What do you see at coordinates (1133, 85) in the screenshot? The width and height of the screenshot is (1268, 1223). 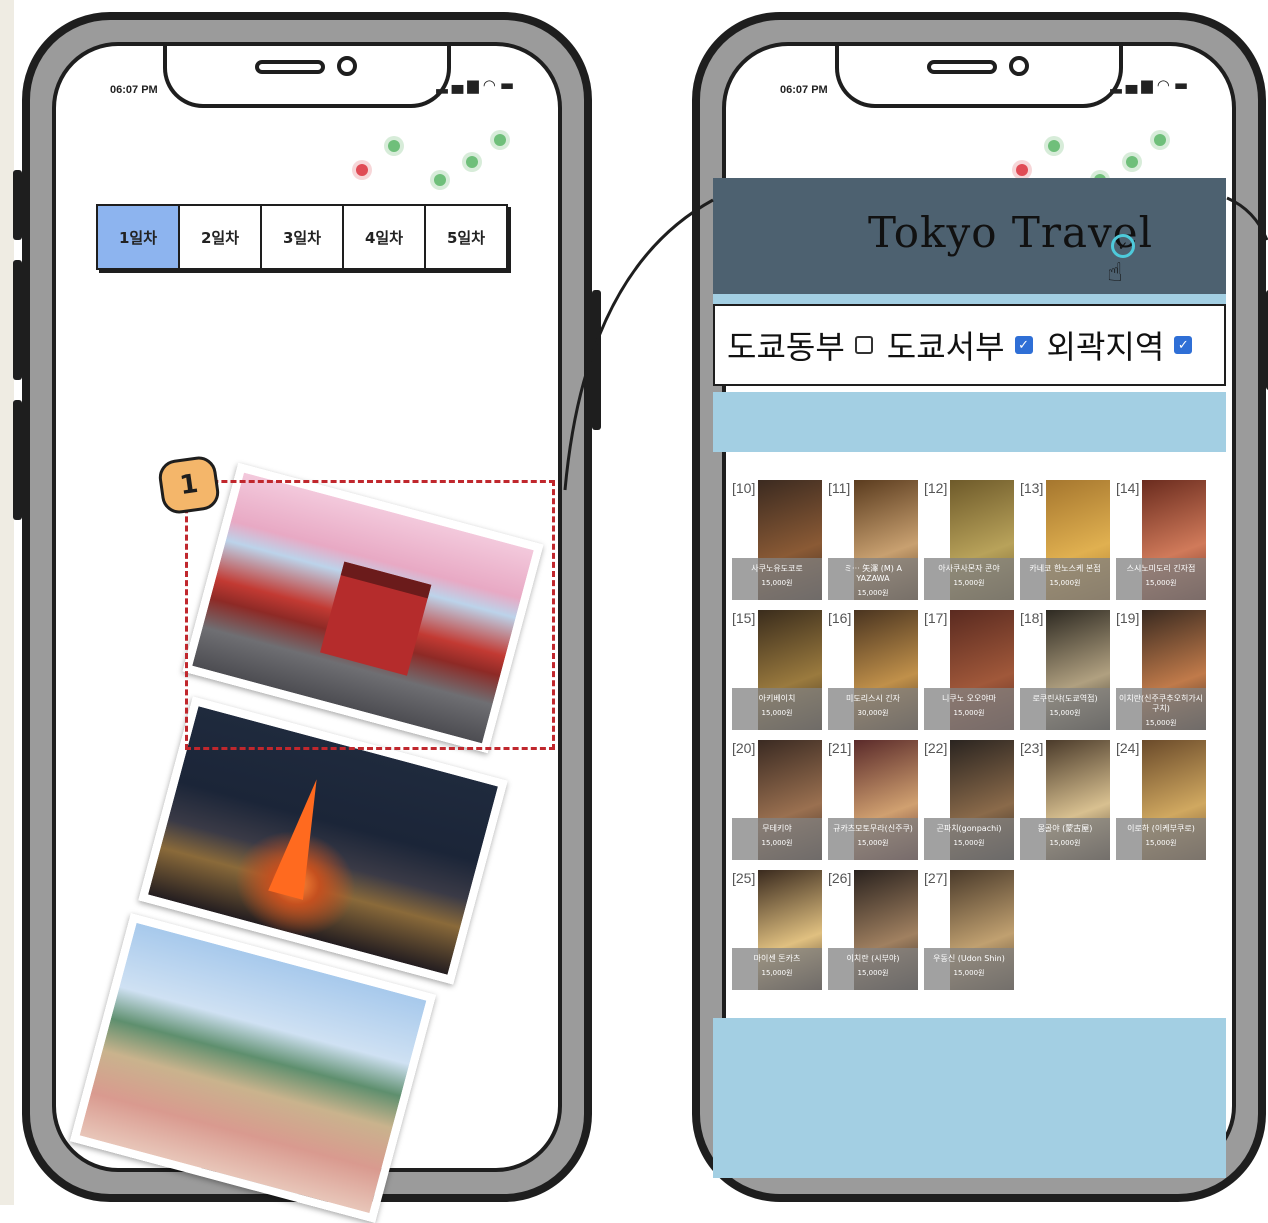 I see `signal-icon: ▂▄▆` at bounding box center [1133, 85].